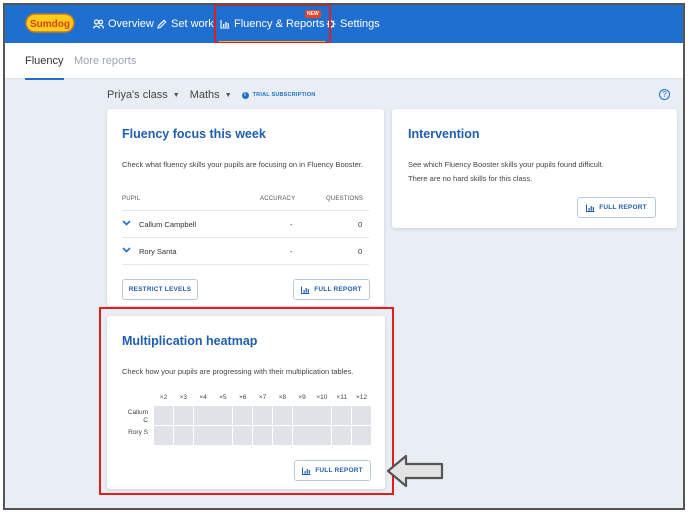  Describe the element at coordinates (245, 223) in the screenshot. I see `table-row: Callum Campbell - 0` at that location.